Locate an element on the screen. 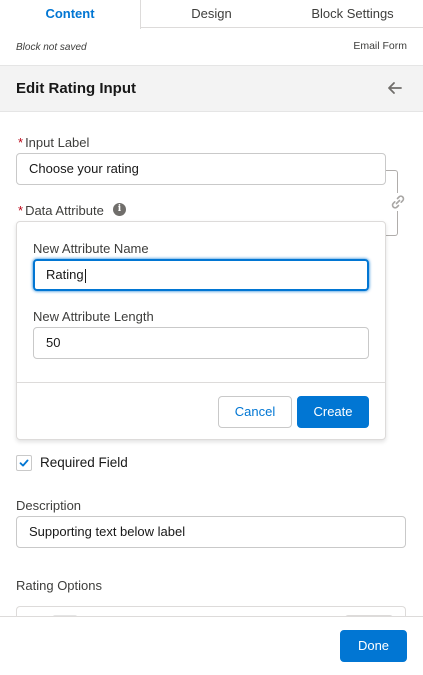 This screenshot has height=675, width=423. panel-header: Edit Rating Input is located at coordinates (211, 88).